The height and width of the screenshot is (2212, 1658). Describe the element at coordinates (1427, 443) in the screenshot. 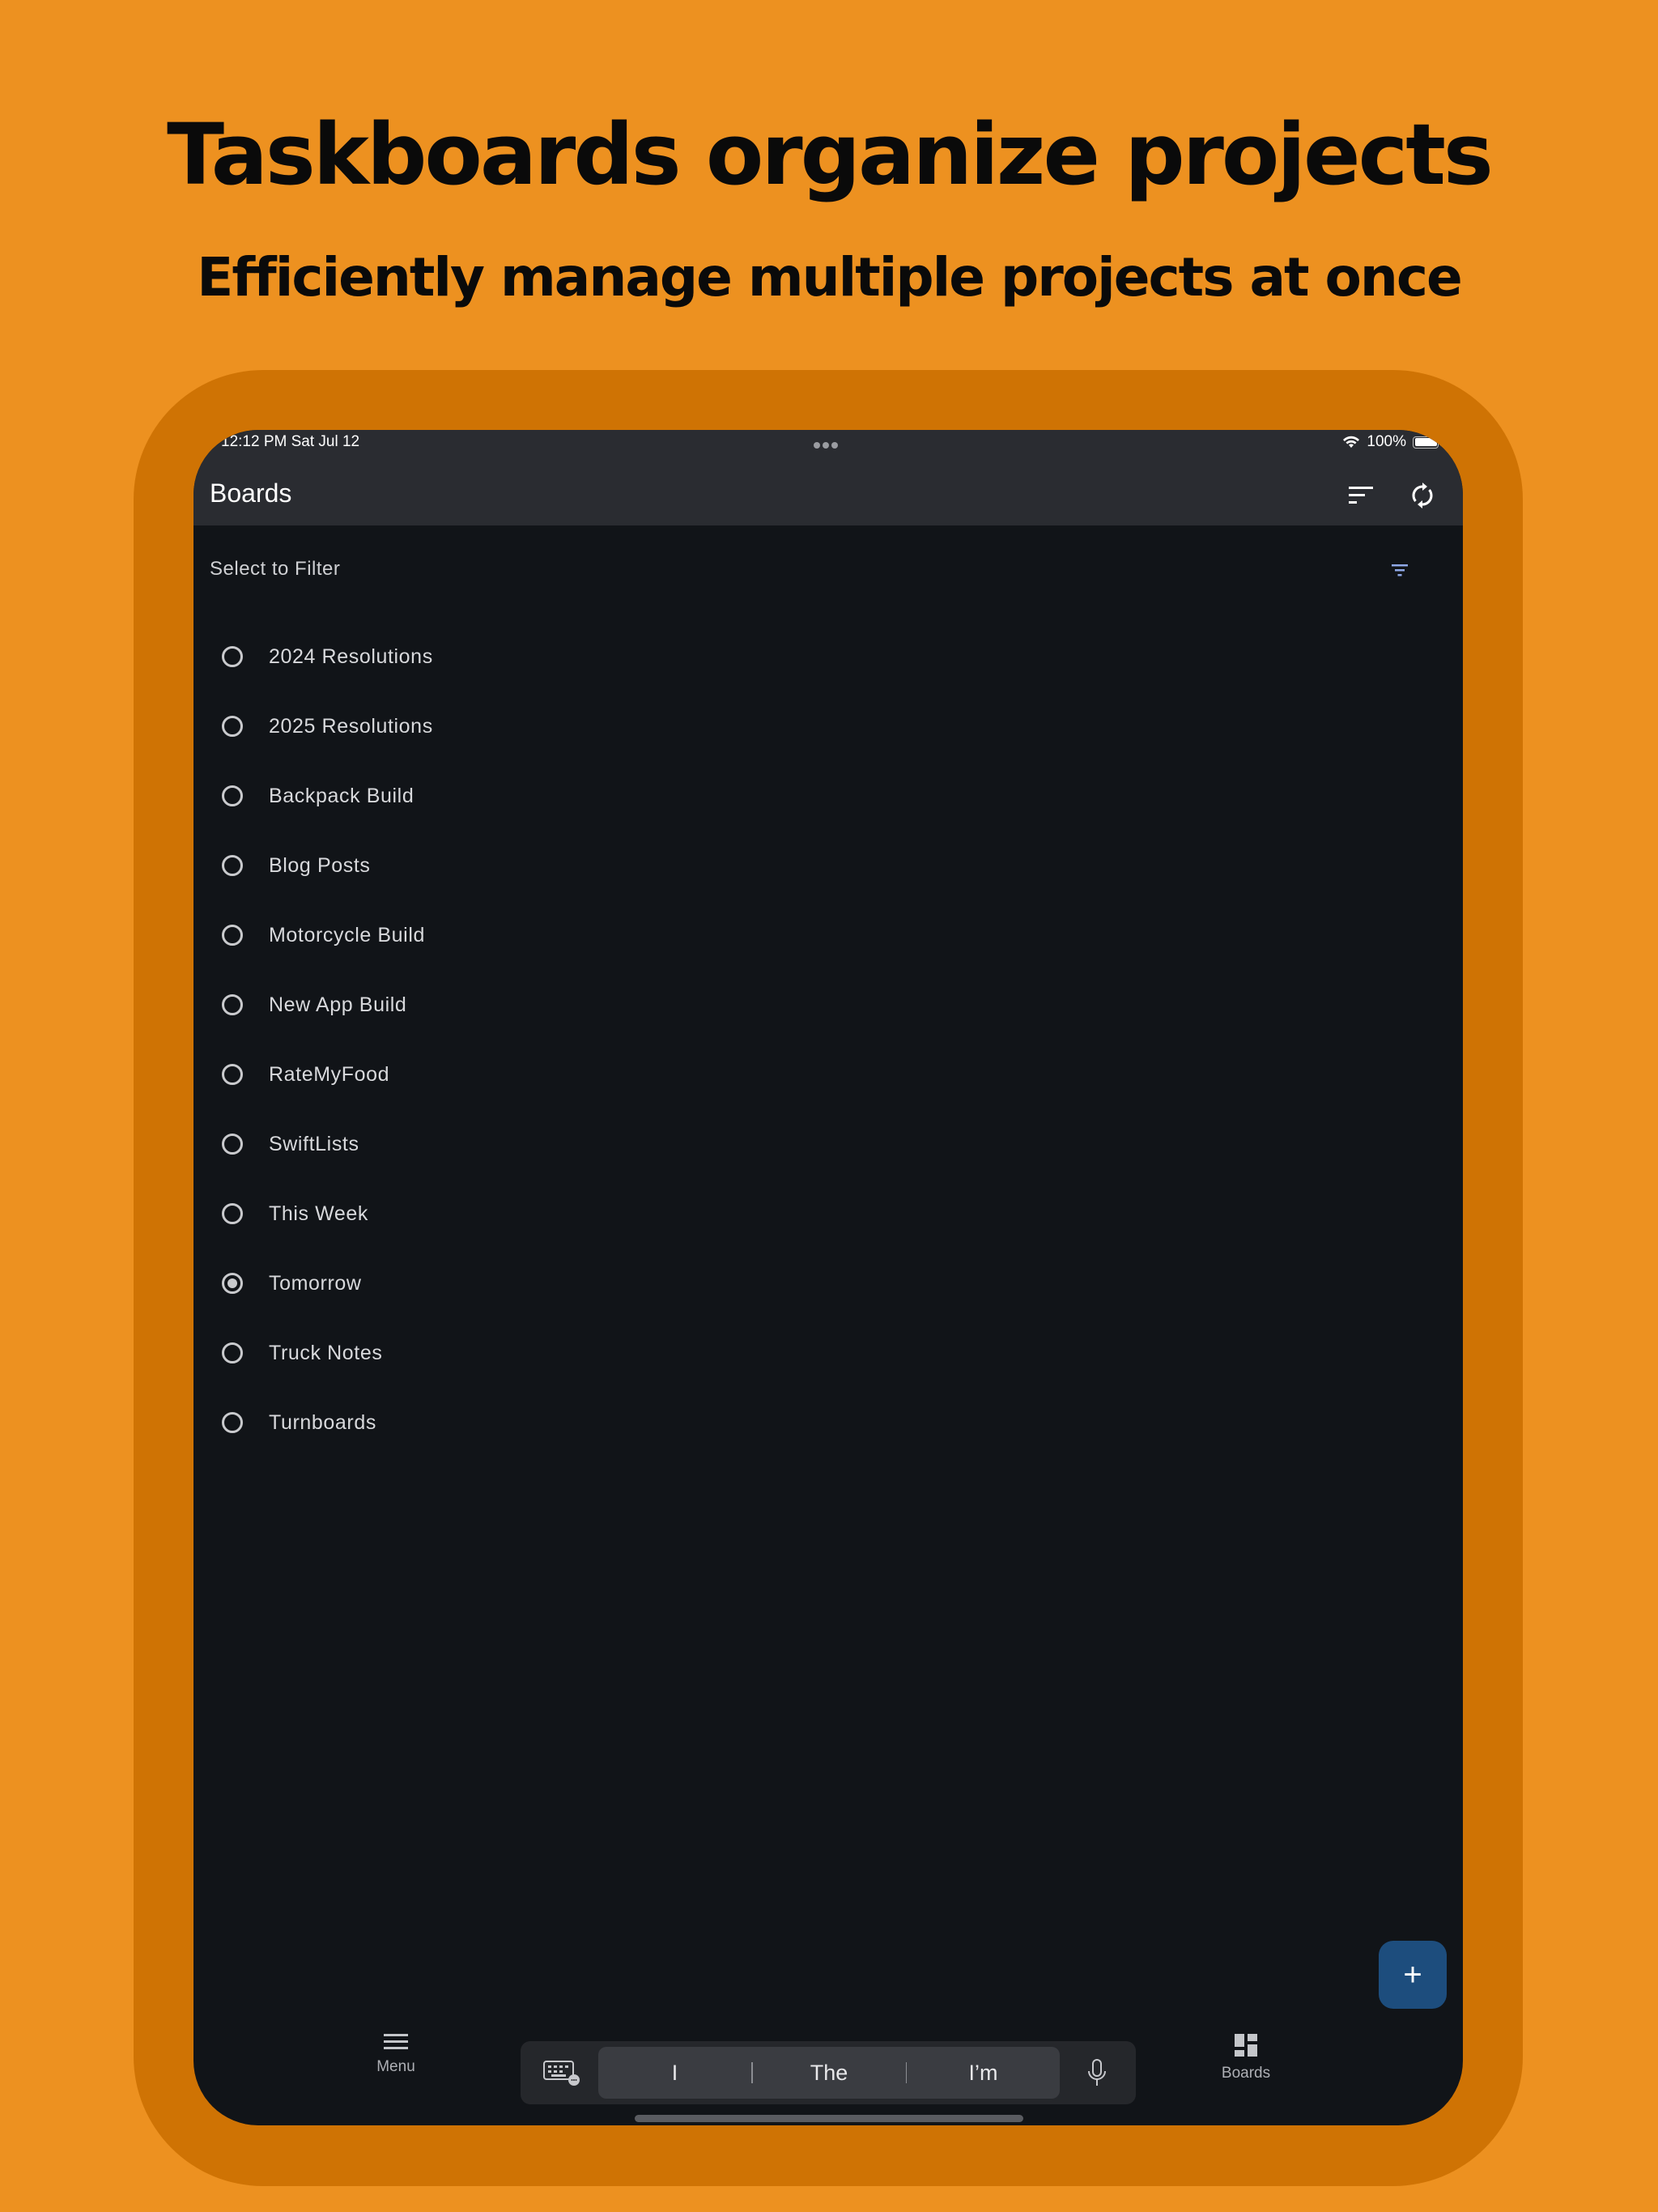

I see `battery-icon` at that location.